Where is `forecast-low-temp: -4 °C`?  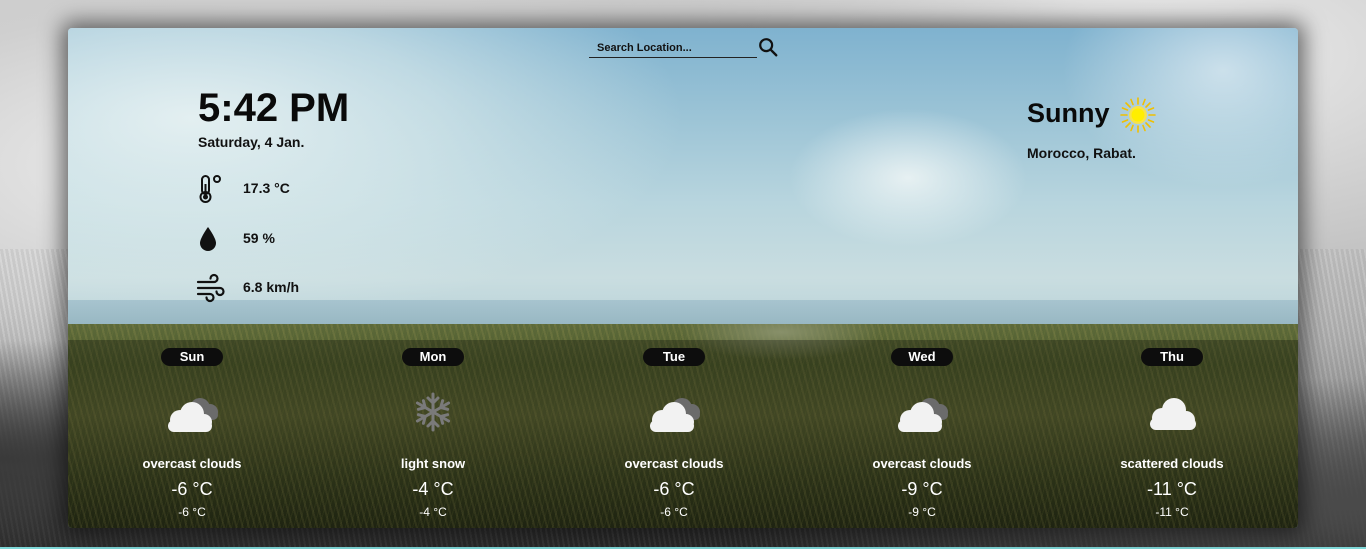 forecast-low-temp: -4 °C is located at coordinates (433, 512).